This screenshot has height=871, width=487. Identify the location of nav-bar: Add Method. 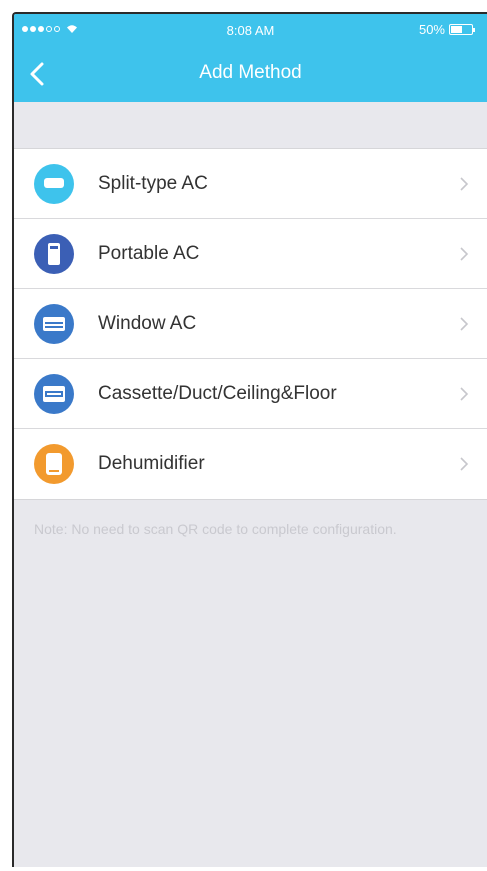
(250, 74).